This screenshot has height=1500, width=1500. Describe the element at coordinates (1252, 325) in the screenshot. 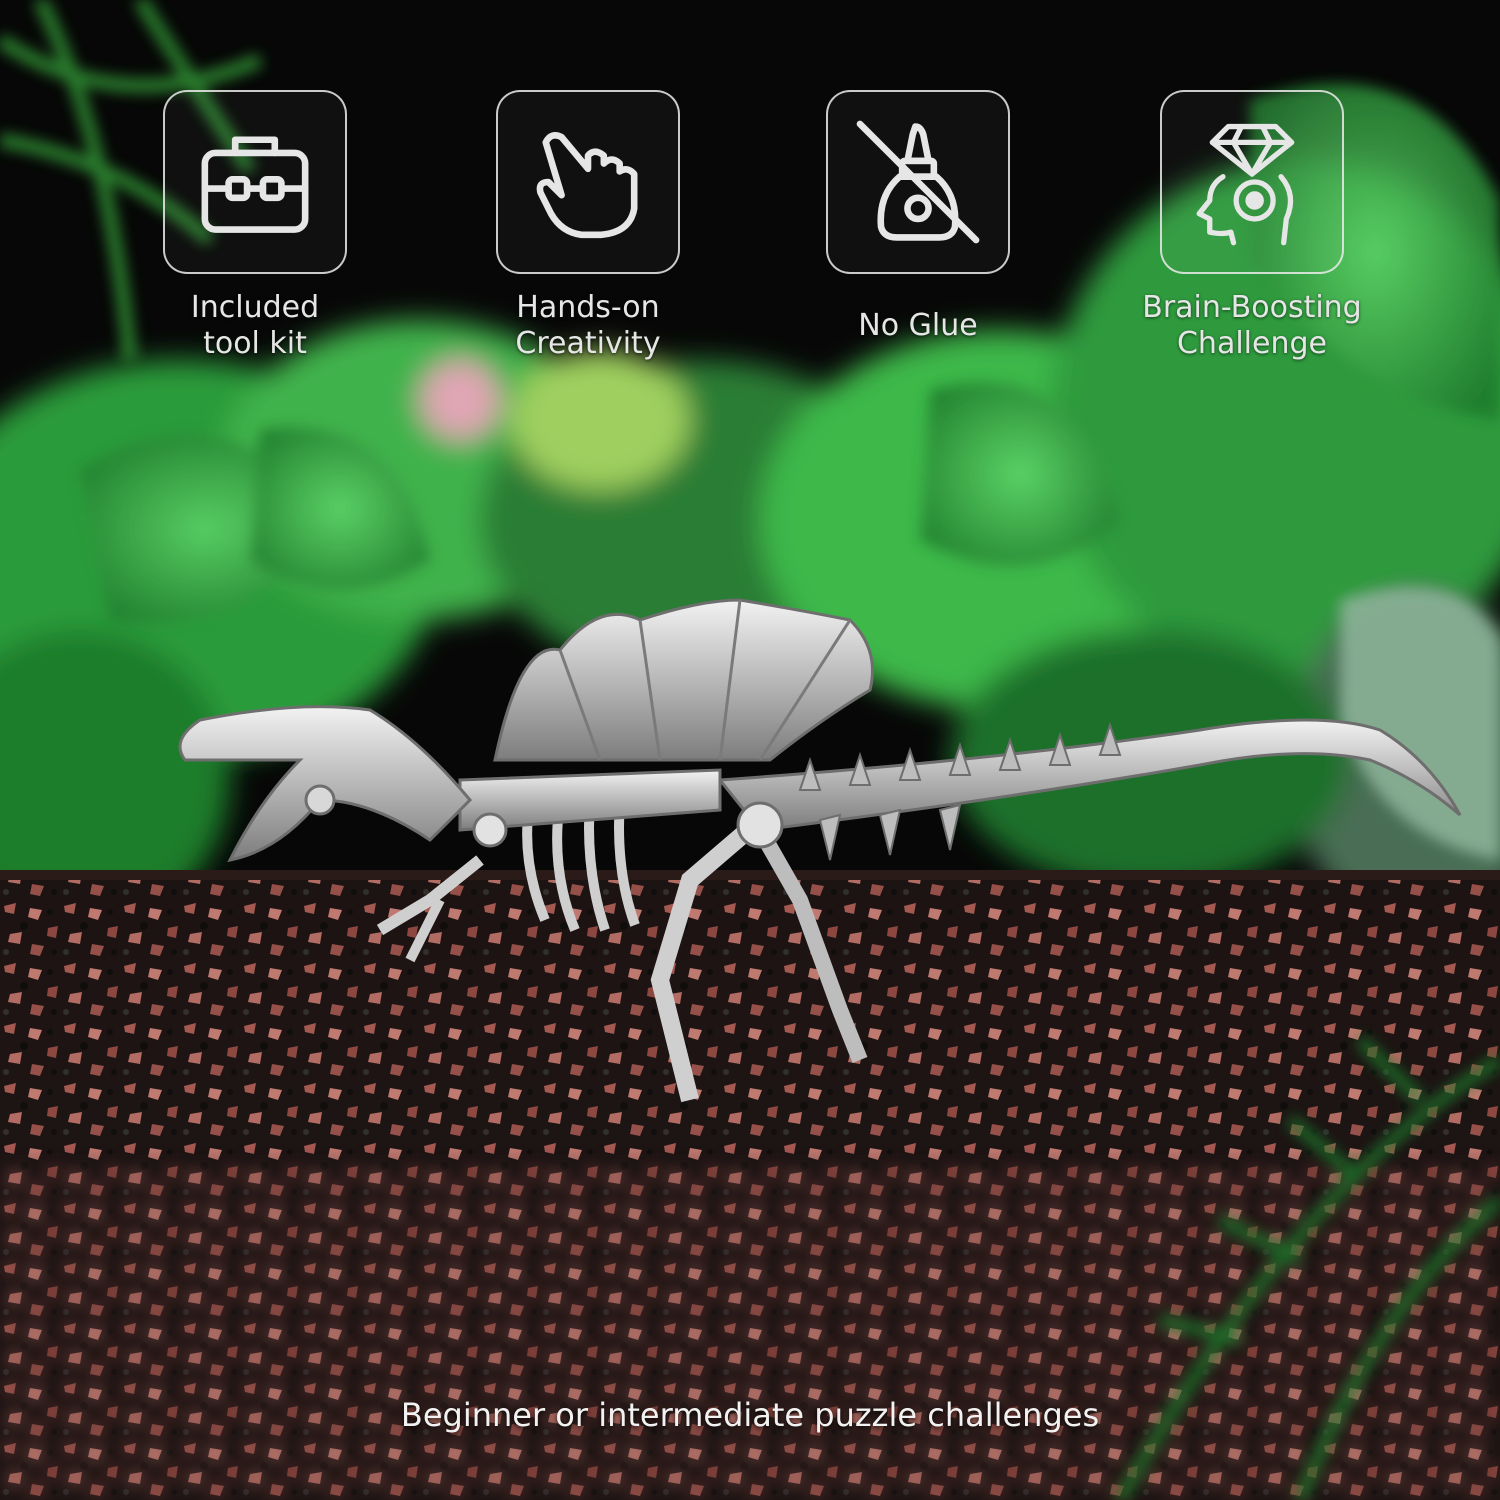

I see `feature-label: Brain-Boosting Challenge` at that location.